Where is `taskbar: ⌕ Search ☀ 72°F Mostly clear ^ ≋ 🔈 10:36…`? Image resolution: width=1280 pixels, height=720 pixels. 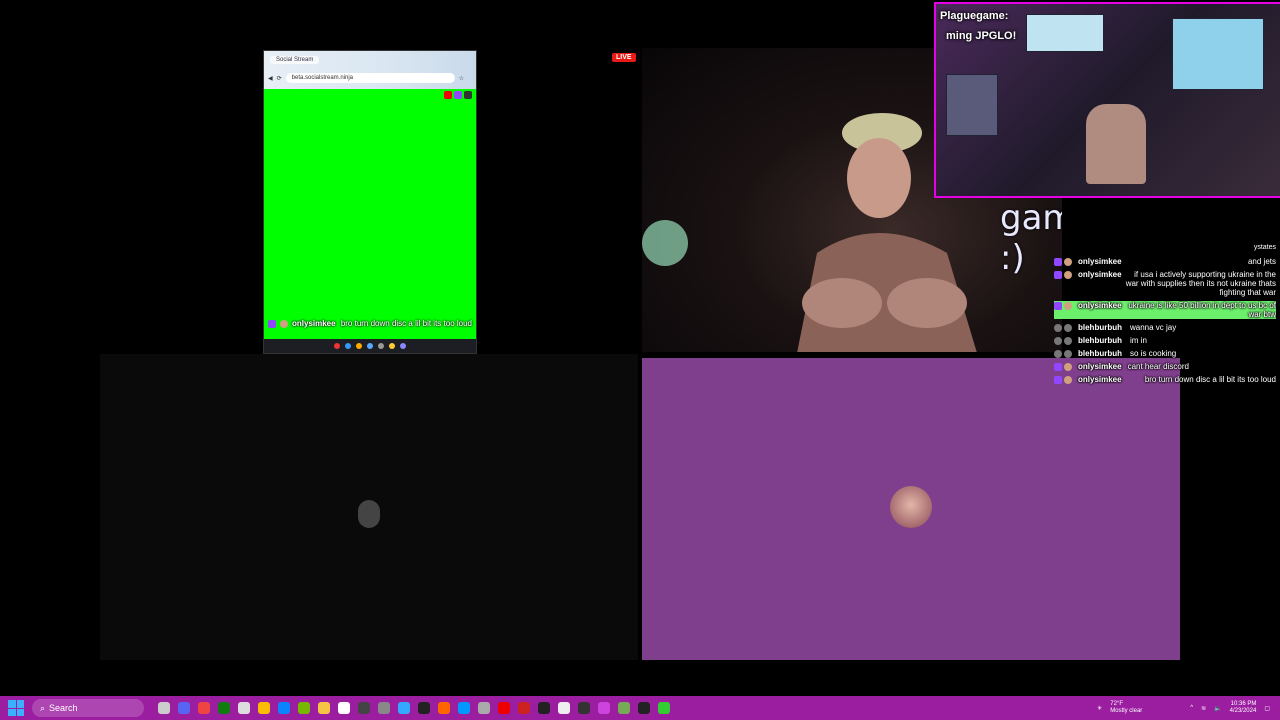
taskbar: ⌕ Search ☀ 72°F Mostly clear ^ ≋ 🔈 10:36… is located at coordinates (640, 708).